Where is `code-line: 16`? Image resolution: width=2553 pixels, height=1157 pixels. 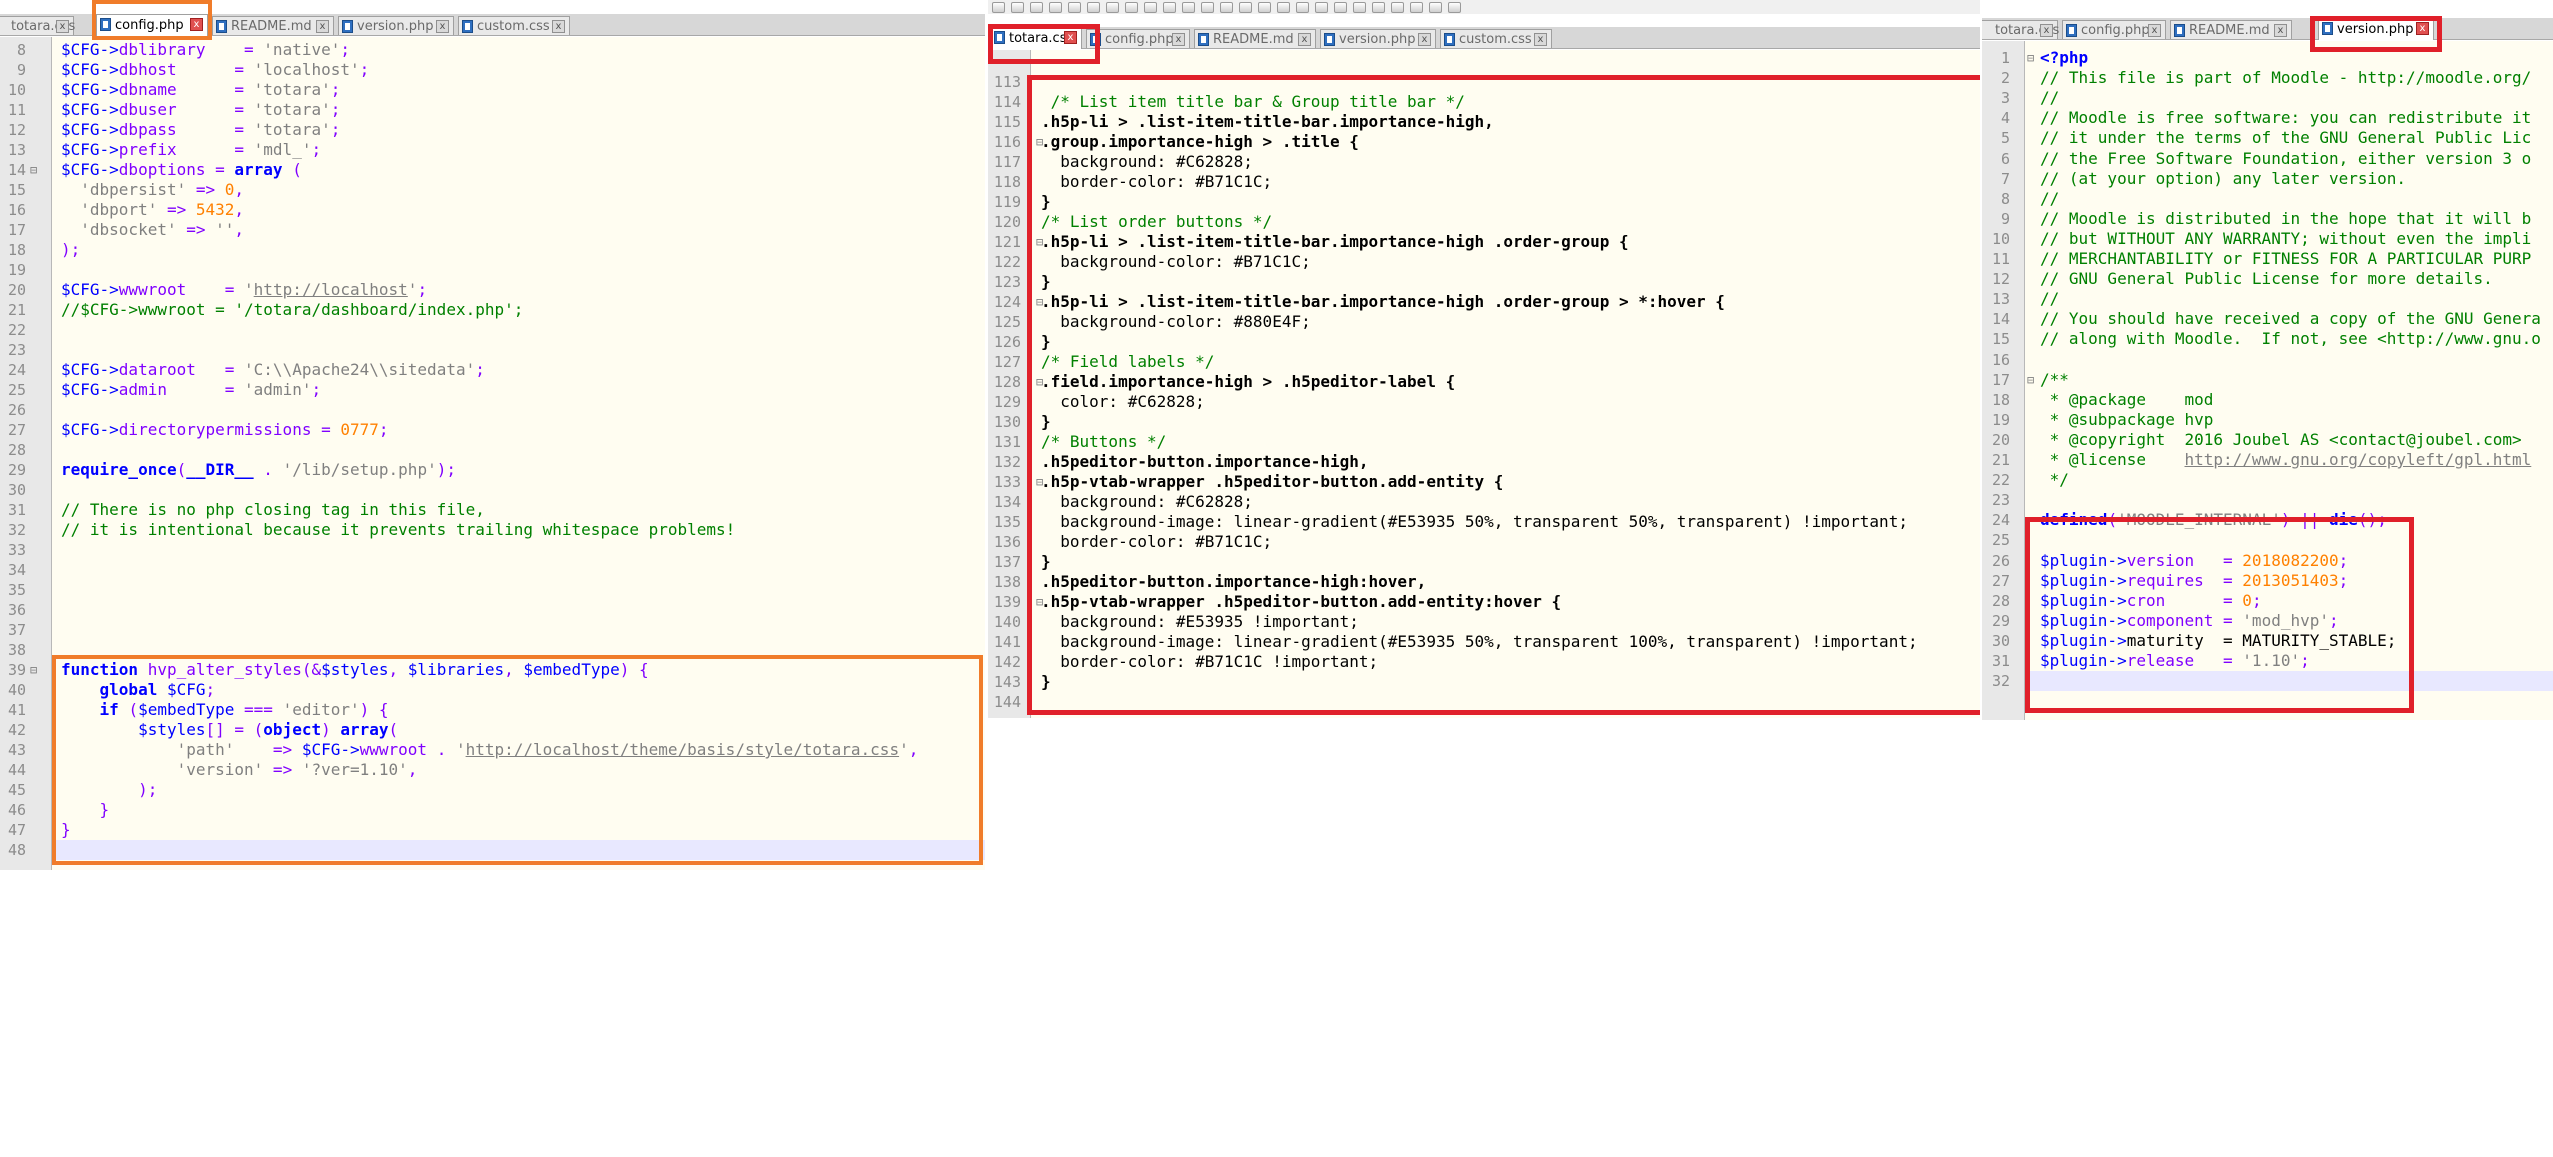
code-line: 16 is located at coordinates (2267, 360).